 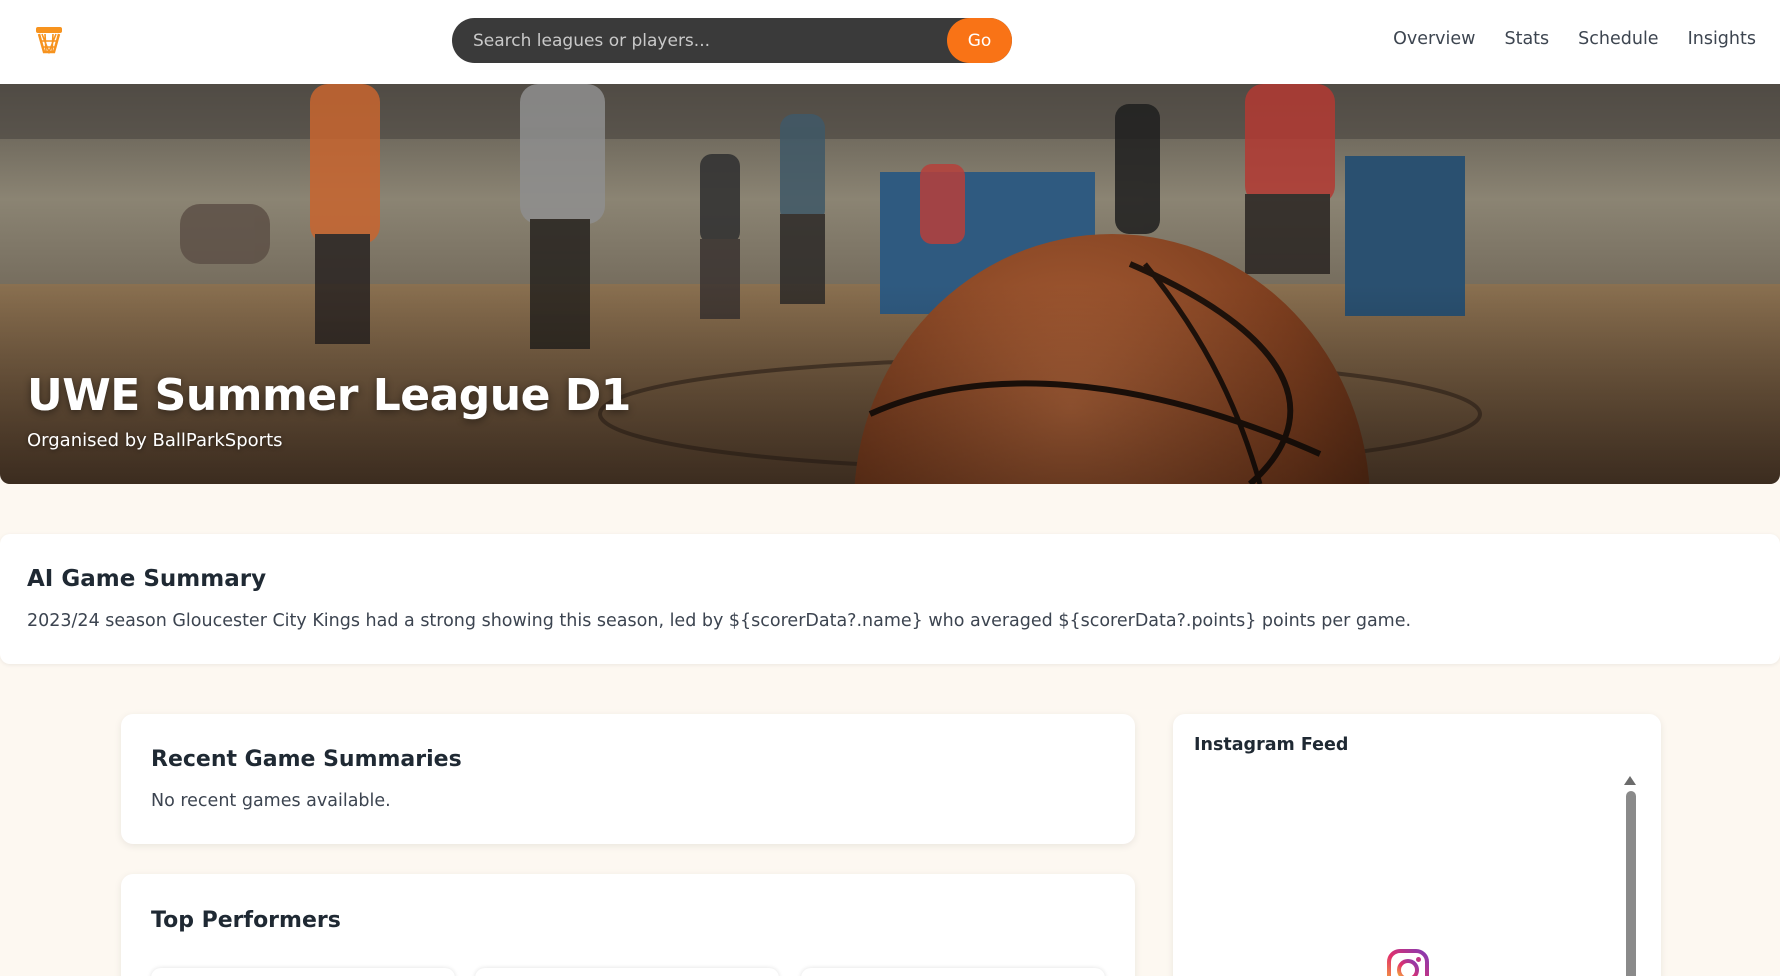 I want to click on instagram-icon, so click(x=1408, y=962).